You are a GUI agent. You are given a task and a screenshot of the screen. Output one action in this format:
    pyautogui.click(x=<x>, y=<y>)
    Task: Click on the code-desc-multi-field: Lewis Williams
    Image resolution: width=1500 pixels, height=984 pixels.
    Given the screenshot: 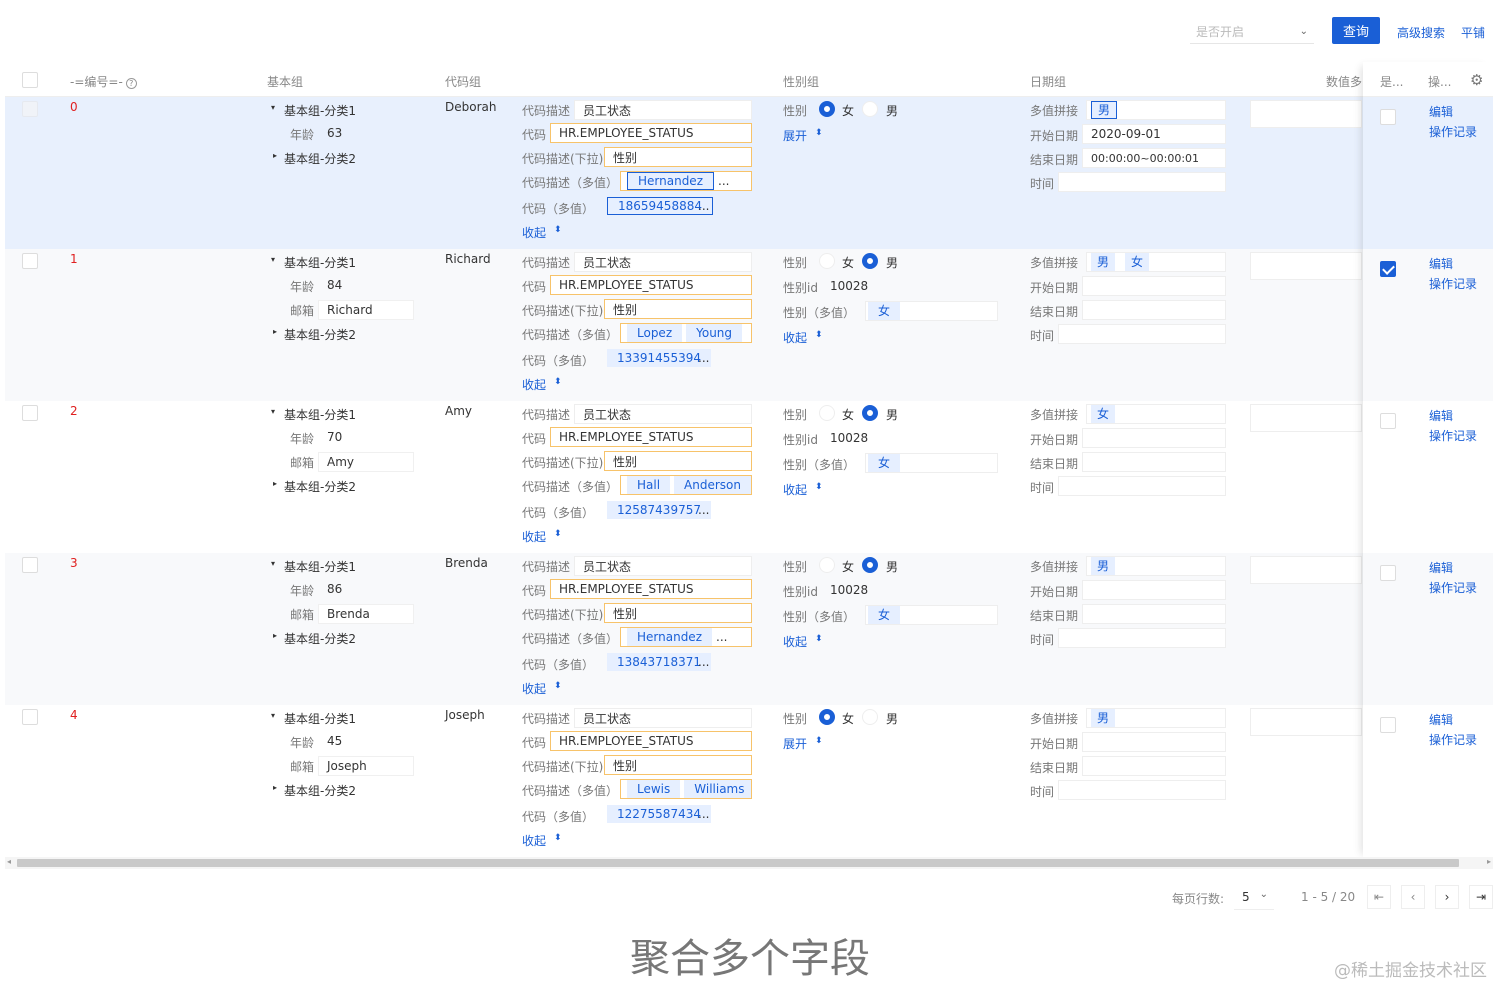 What is the action you would take?
    pyautogui.click(x=686, y=789)
    